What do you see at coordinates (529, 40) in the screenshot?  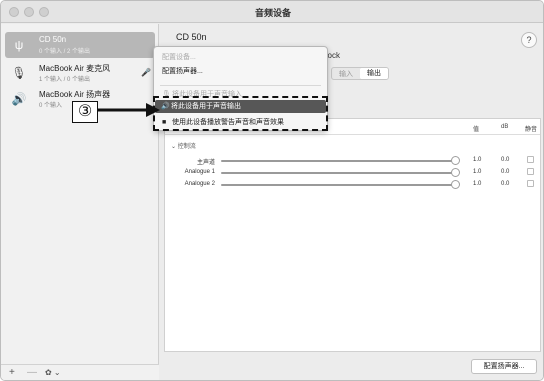 I see `help-button: ?` at bounding box center [529, 40].